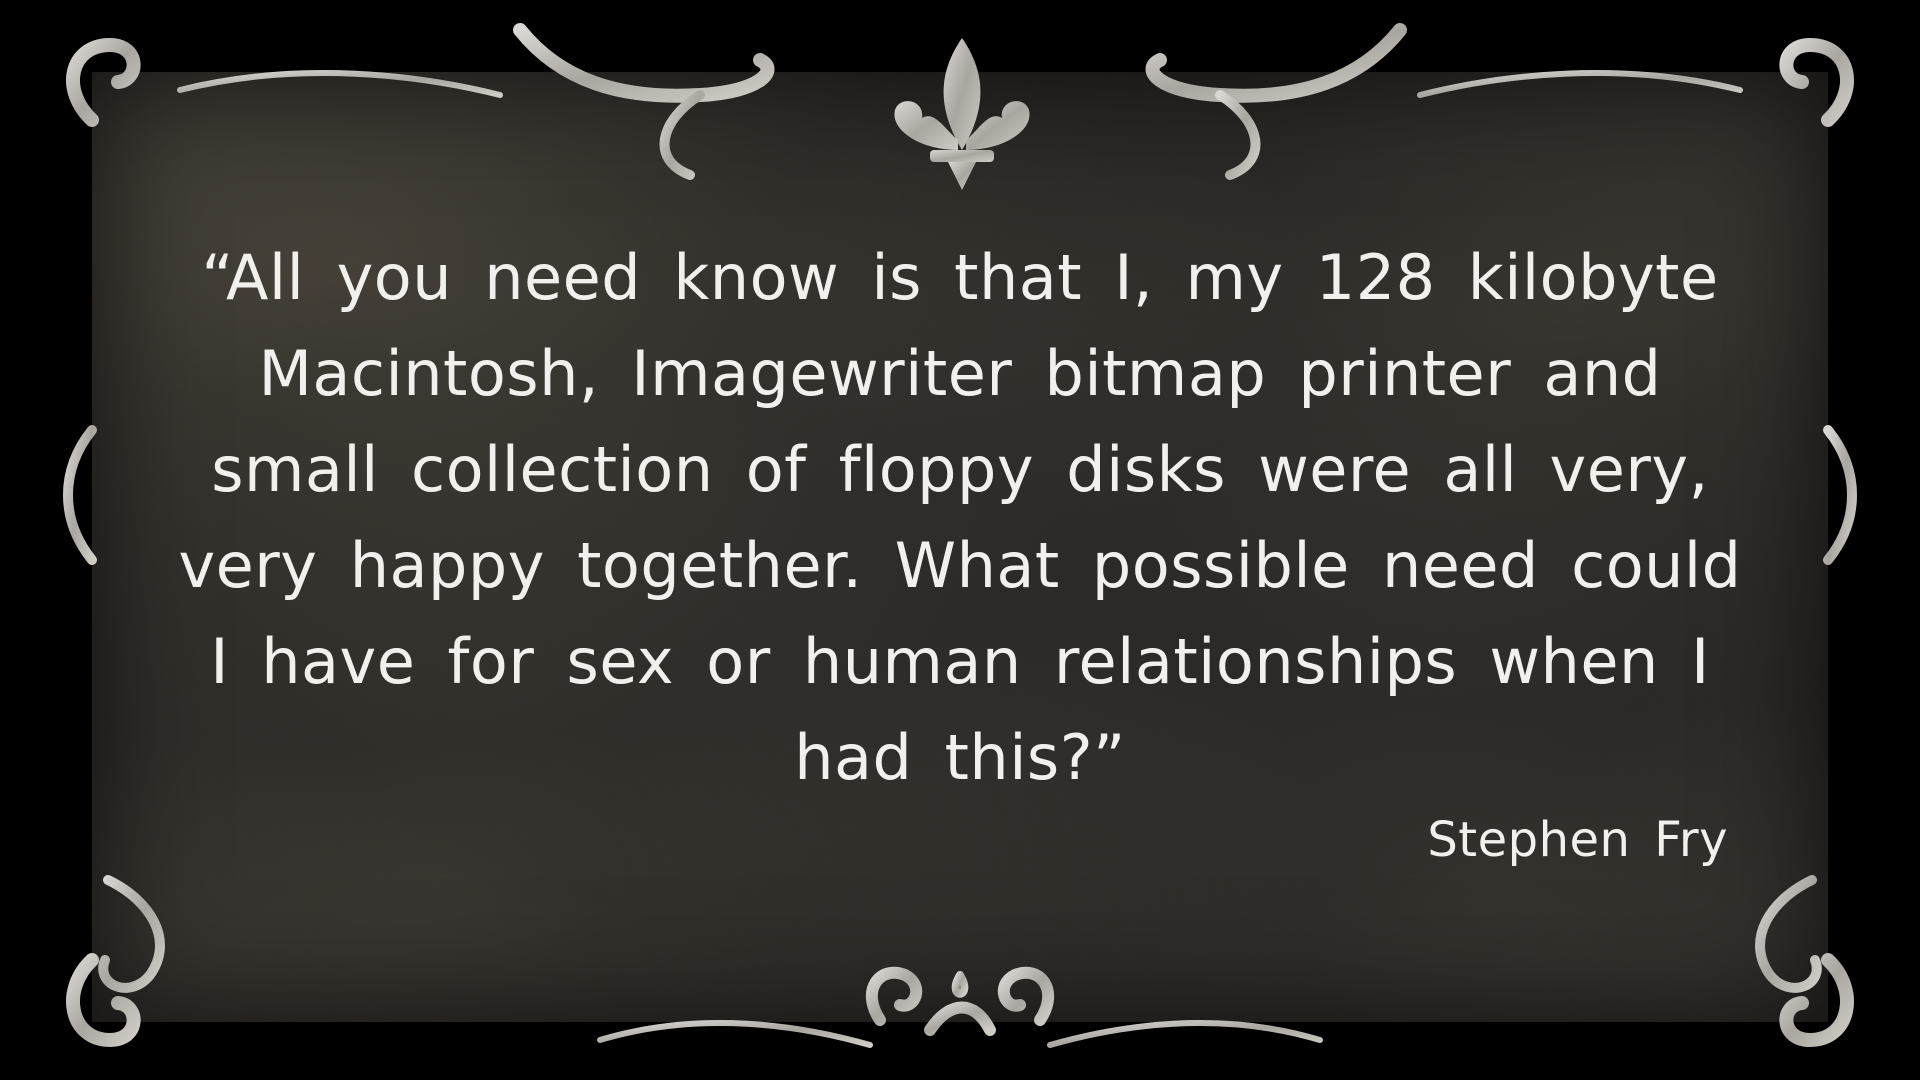  I want to click on quote-author: Stephen Fry, so click(1577, 840).